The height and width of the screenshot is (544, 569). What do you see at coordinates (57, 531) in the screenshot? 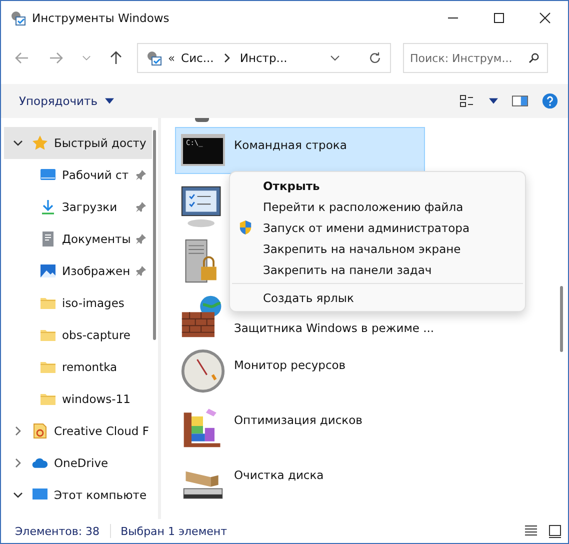
I see `item-count: Элементов: 38` at bounding box center [57, 531].